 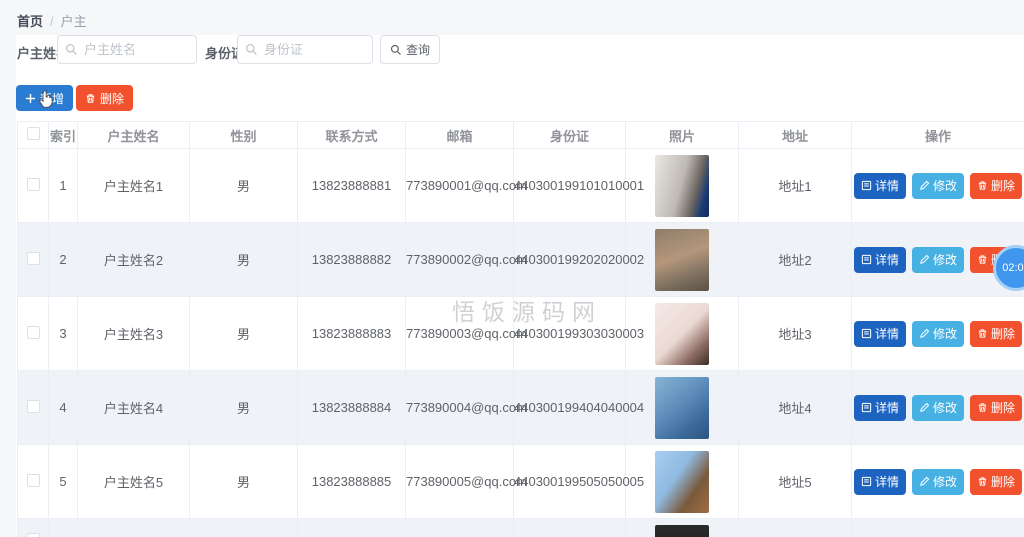 I want to click on magnifier-icon, so click(x=395, y=49).